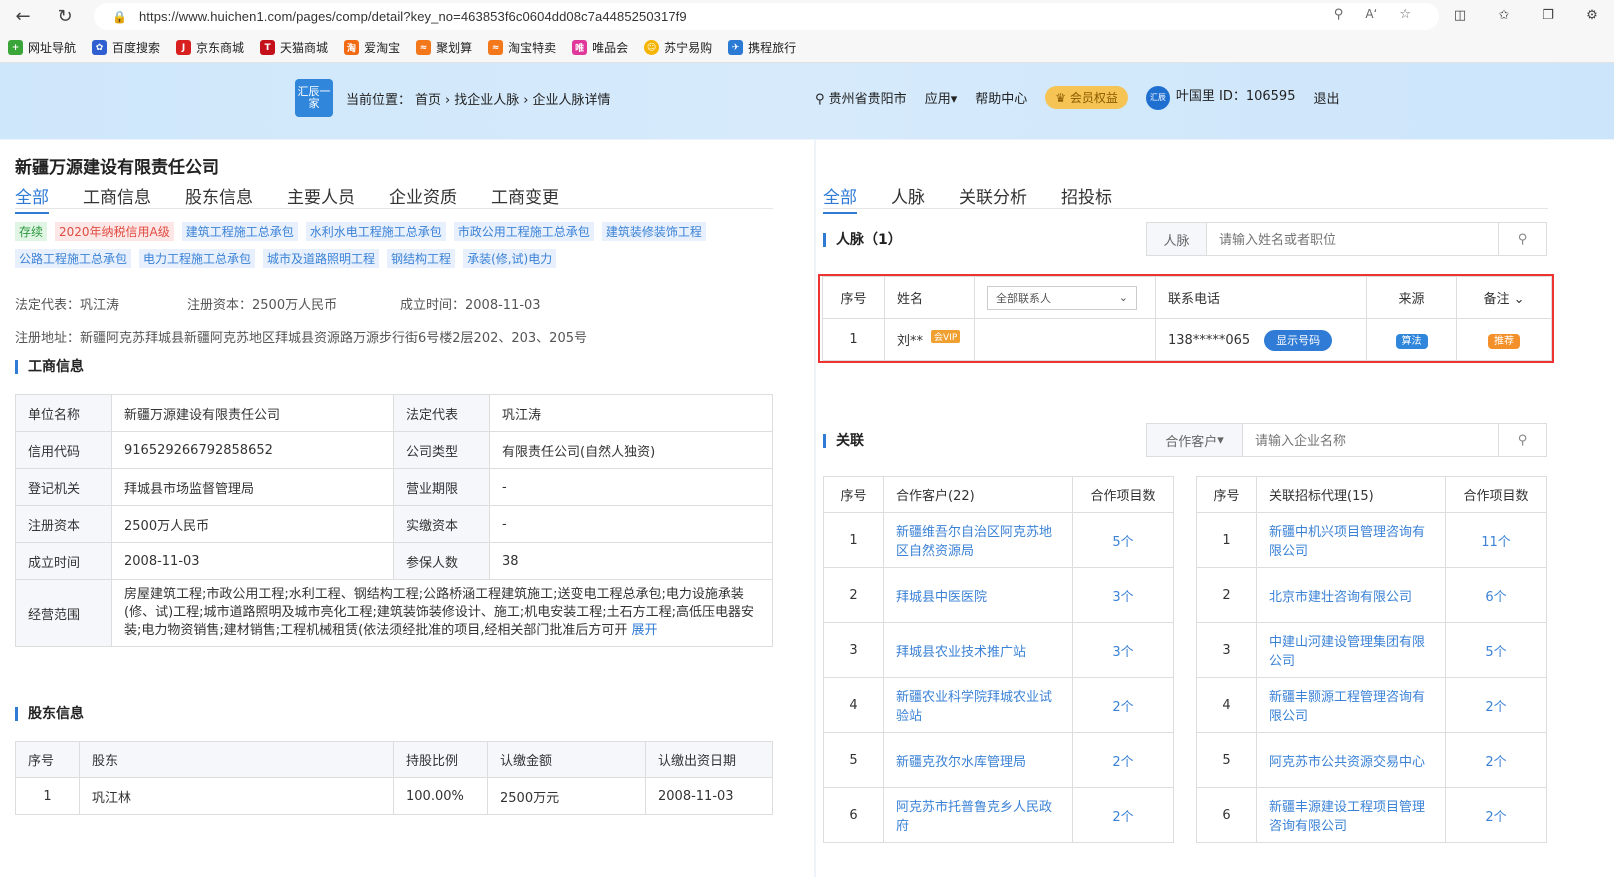 This screenshot has width=1614, height=877. What do you see at coordinates (978, 705) in the screenshot?
I see `client-link: 新疆农业科学院拜城农业试验站` at bounding box center [978, 705].